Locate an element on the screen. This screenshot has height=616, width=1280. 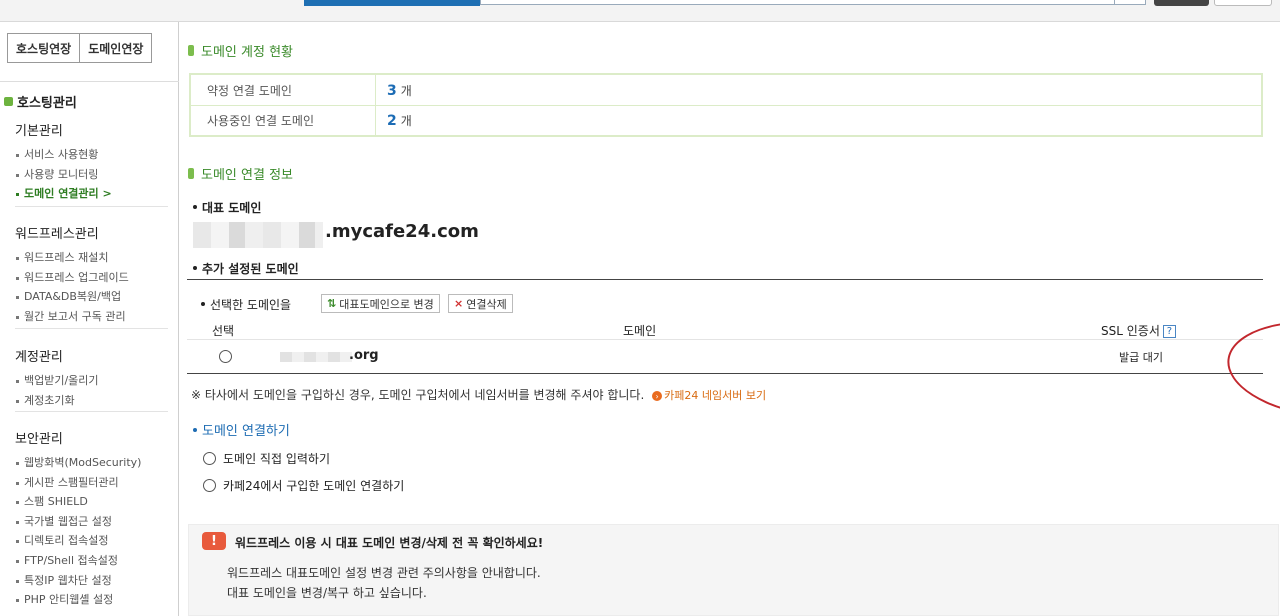
col-header-ssl: SSL 인증서? is located at coordinates (1138, 330).